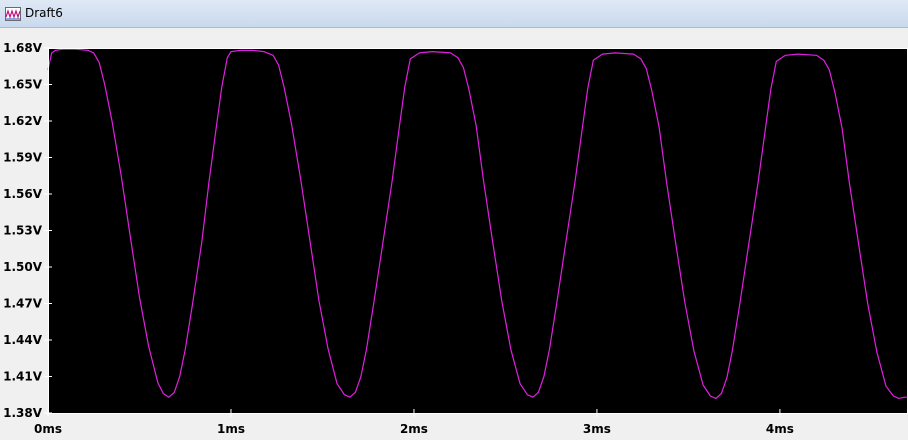 This screenshot has height=440, width=908. Describe the element at coordinates (414, 429) in the screenshot. I see `x-tick-label: 2ms` at that location.